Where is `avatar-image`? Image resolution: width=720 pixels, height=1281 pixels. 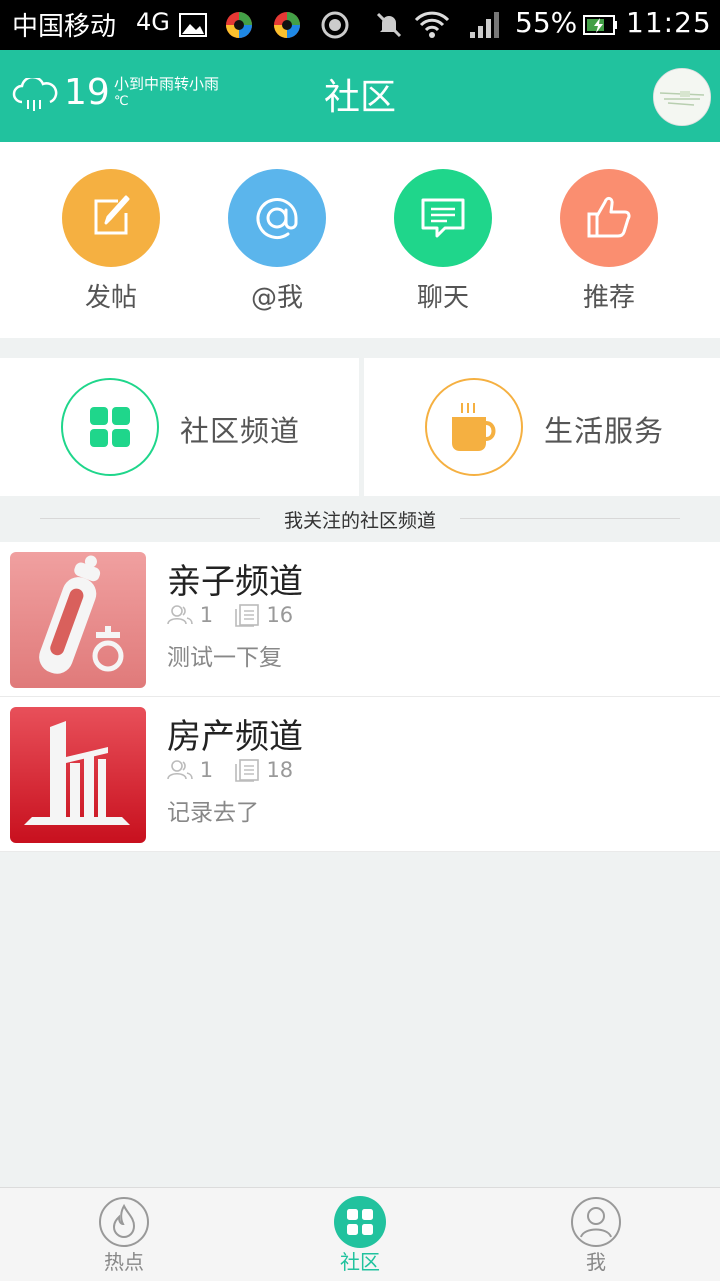 avatar-image is located at coordinates (682, 97).